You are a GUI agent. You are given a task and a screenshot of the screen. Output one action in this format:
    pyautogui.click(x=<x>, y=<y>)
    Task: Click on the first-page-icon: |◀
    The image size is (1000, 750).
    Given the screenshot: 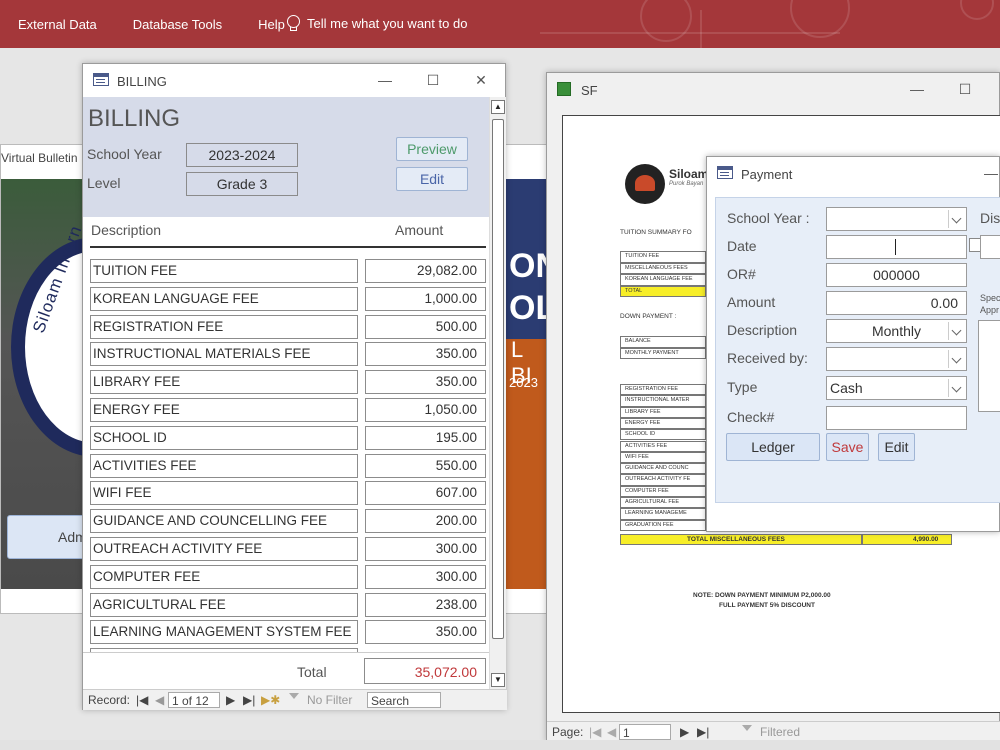 What is the action you would take?
    pyautogui.click(x=595, y=732)
    